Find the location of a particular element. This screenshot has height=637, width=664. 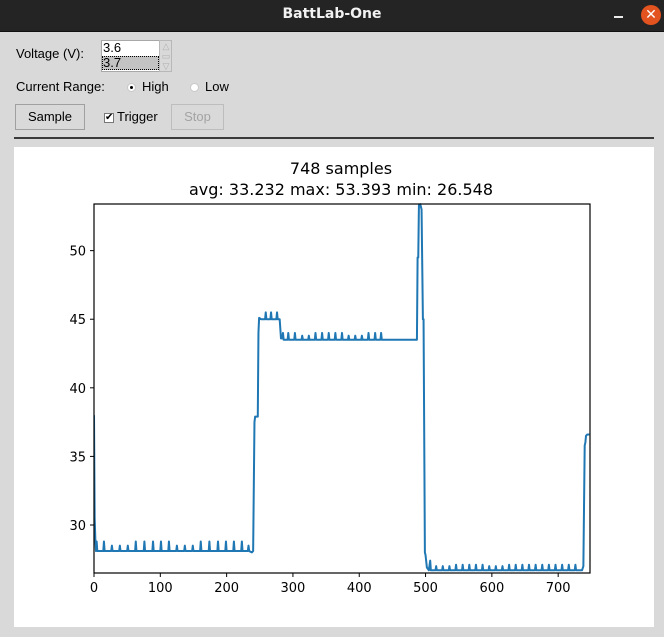

trigger-checkbox: ✔ is located at coordinates (109, 118).